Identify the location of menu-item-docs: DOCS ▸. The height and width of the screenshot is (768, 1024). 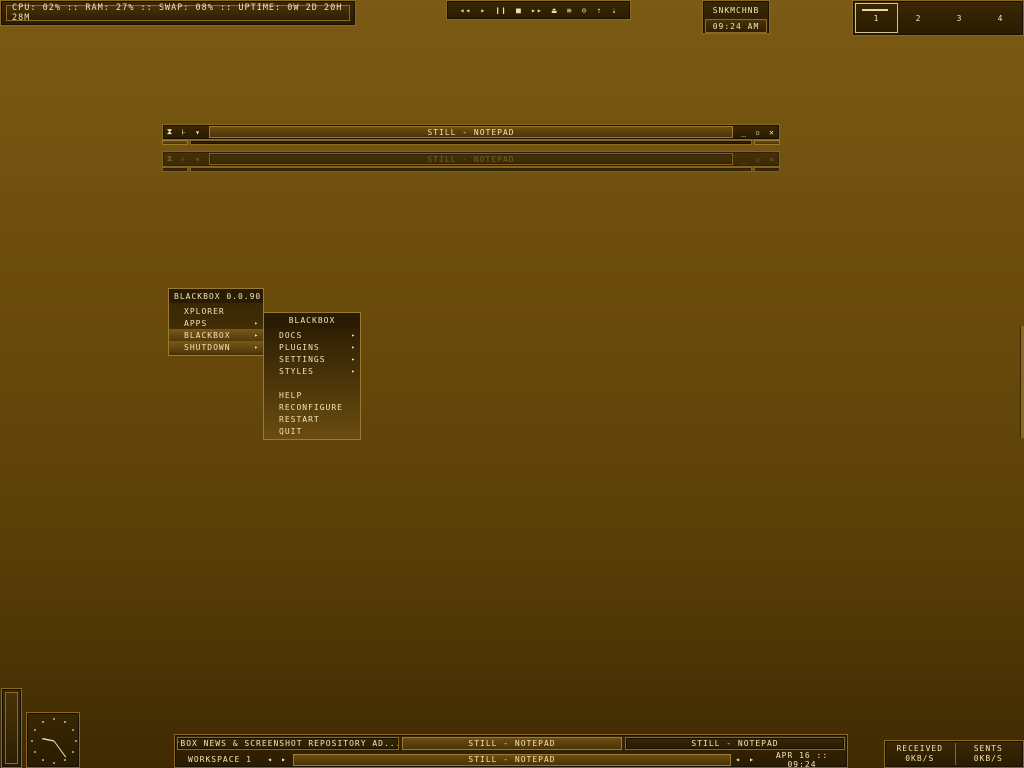
(312, 335).